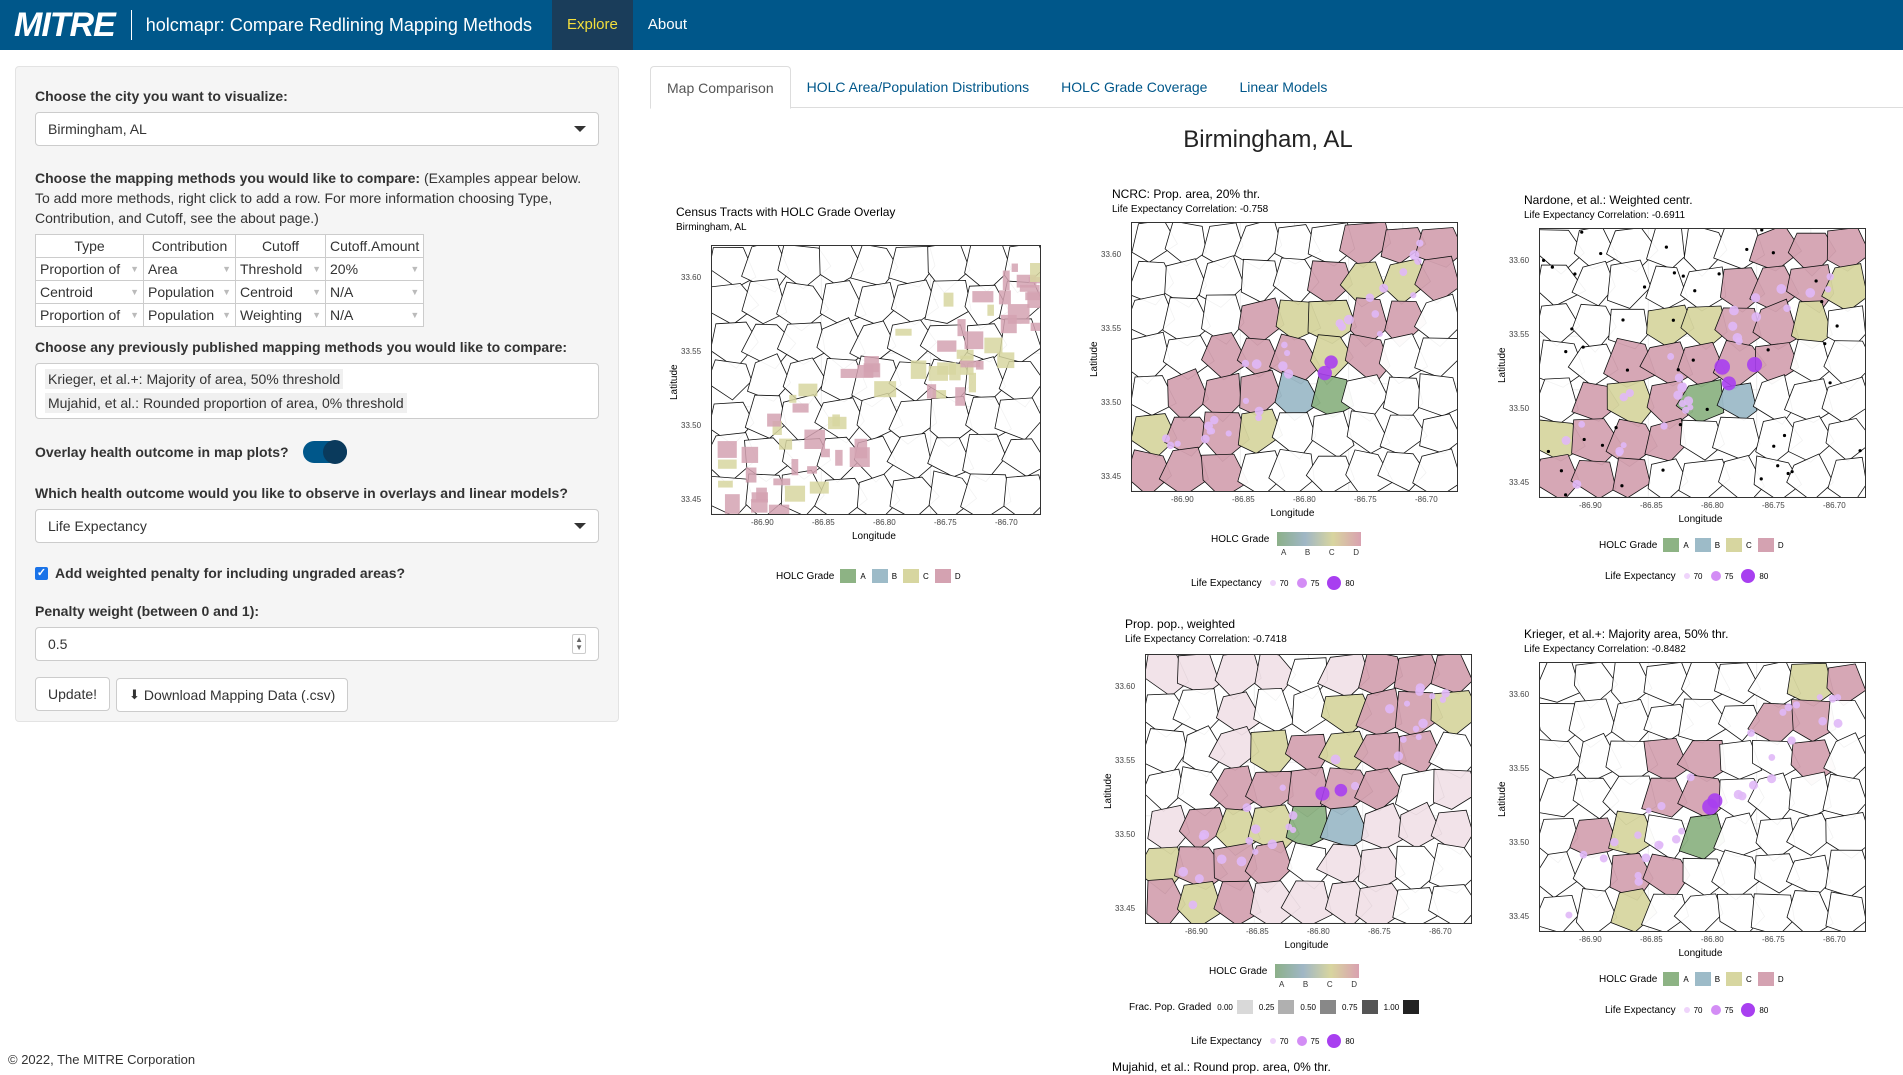 This screenshot has width=1903, height=1075. What do you see at coordinates (1266, 1007) in the screenshot?
I see `legend-label: 0.25` at bounding box center [1266, 1007].